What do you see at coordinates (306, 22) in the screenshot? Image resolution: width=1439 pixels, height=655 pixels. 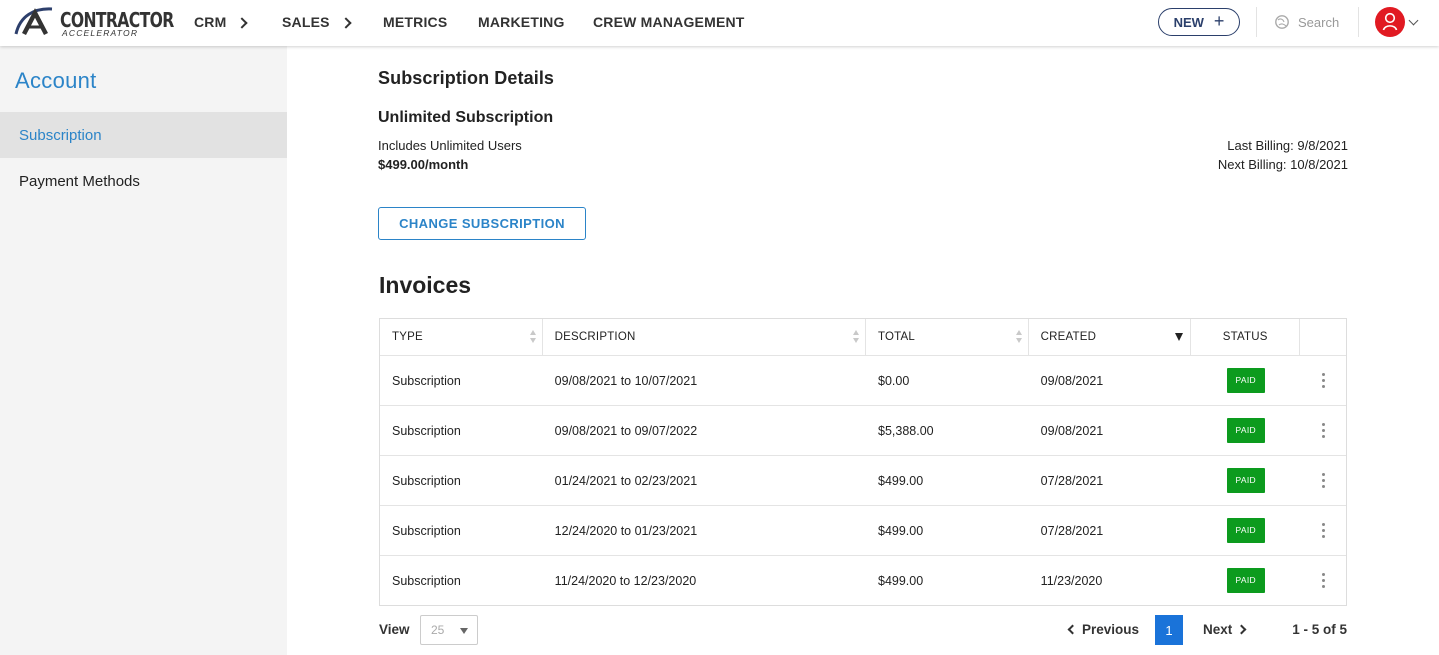 I see `nav-sales-label: SALES` at bounding box center [306, 22].